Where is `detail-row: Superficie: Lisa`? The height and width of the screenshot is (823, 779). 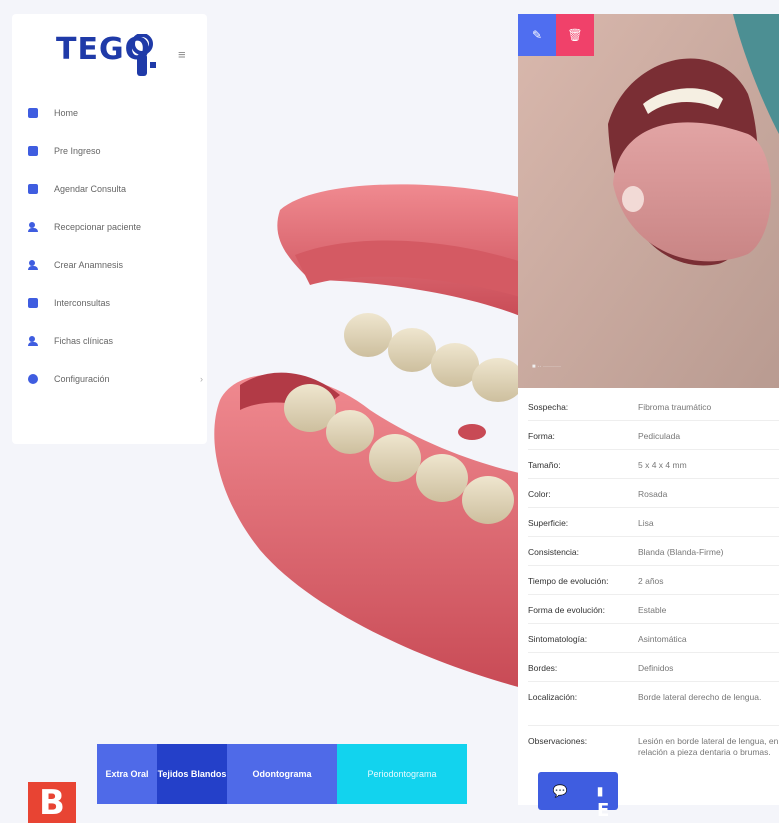
detail-row: Superficie: Lisa is located at coordinates (653, 522).